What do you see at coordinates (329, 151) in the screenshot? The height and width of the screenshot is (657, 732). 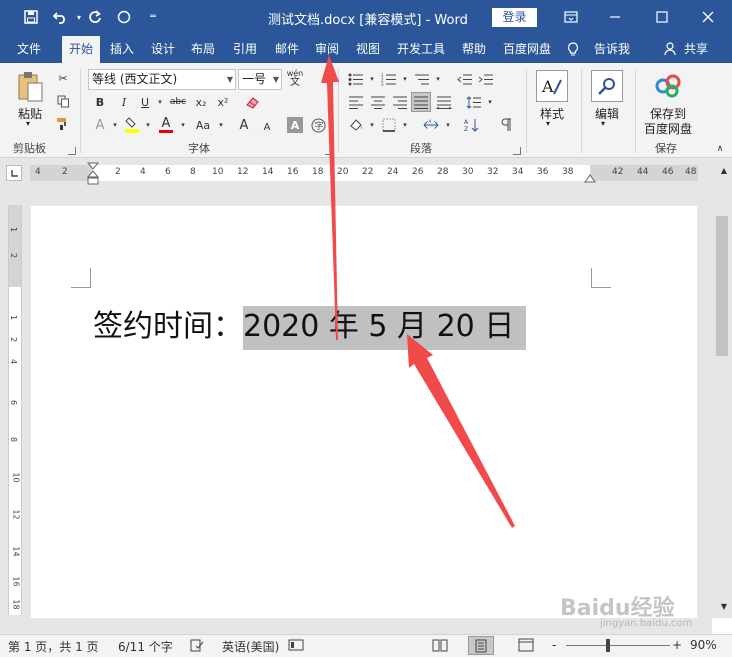 I see `font-launcher-icon` at bounding box center [329, 151].